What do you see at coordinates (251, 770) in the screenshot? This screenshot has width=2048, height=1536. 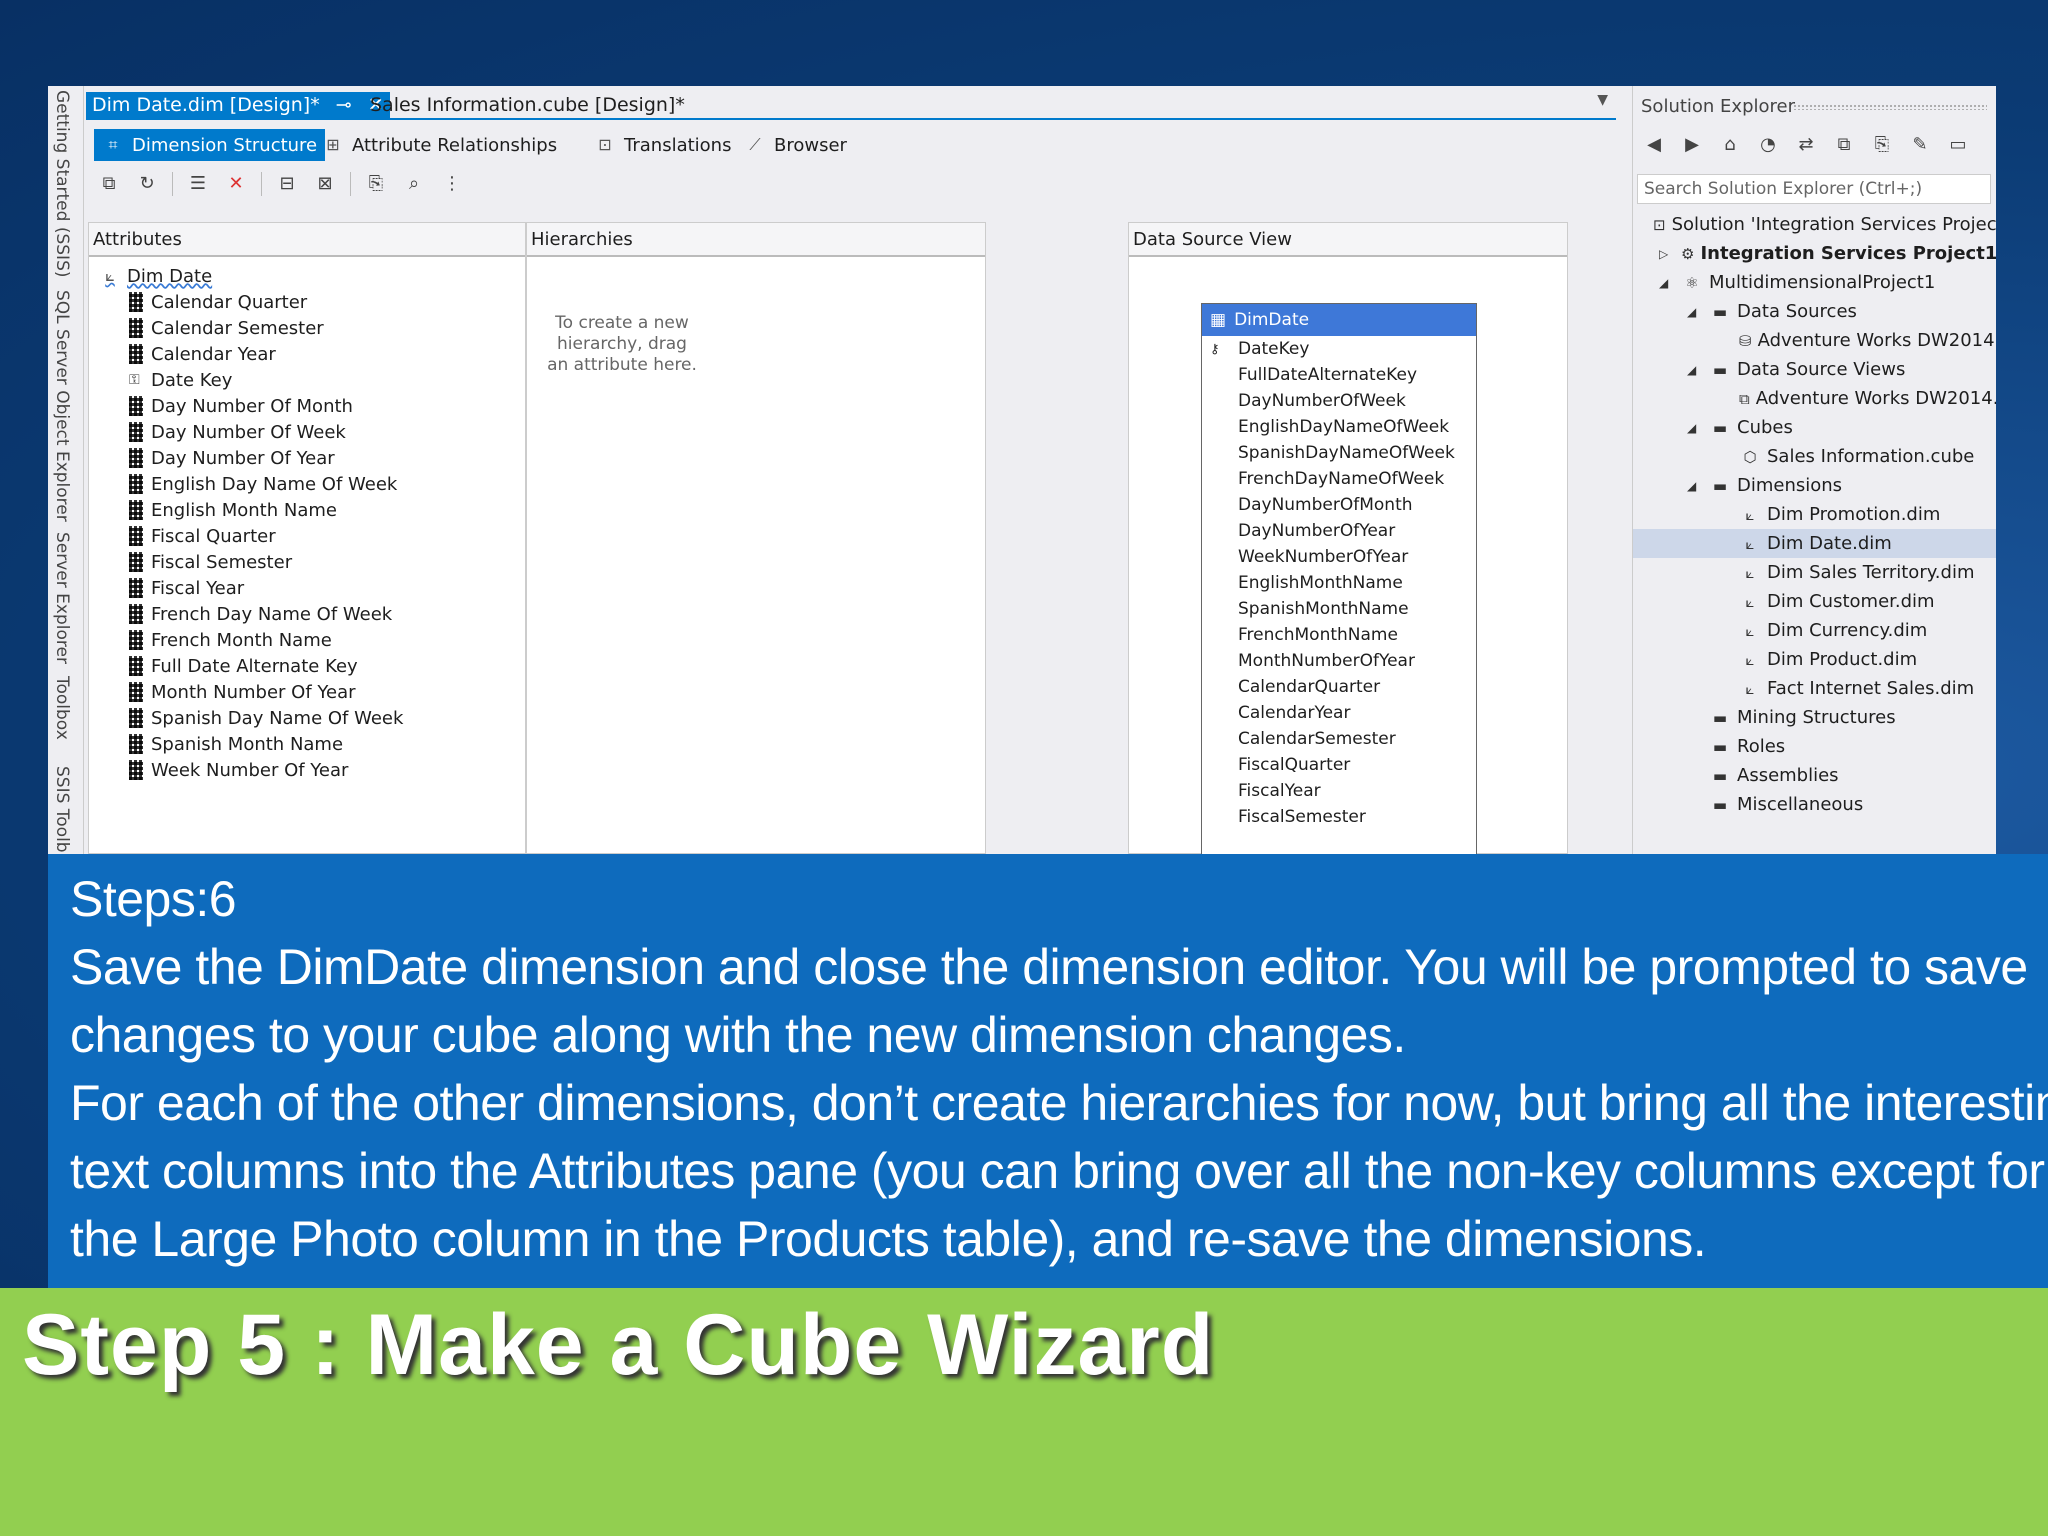 I see `attribute-item: Week Number Of Year` at bounding box center [251, 770].